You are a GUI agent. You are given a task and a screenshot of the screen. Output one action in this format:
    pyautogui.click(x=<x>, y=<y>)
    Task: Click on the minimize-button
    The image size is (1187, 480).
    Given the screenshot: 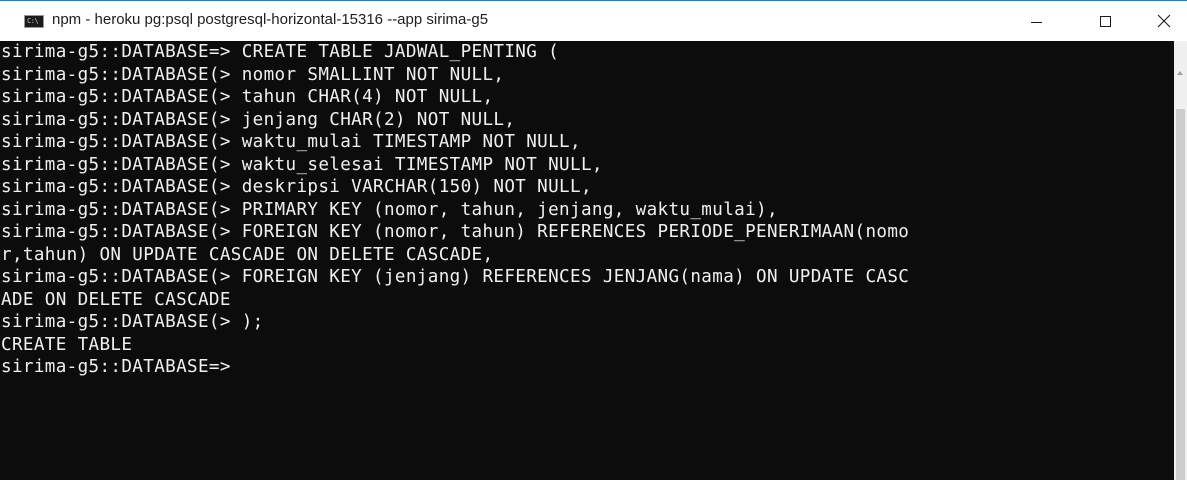 What is the action you would take?
    pyautogui.click(x=1036, y=21)
    